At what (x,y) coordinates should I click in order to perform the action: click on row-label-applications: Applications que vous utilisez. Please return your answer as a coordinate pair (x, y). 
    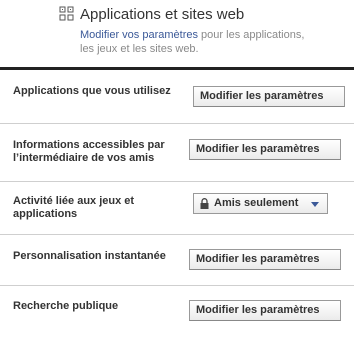
    Looking at the image, I should click on (92, 91).